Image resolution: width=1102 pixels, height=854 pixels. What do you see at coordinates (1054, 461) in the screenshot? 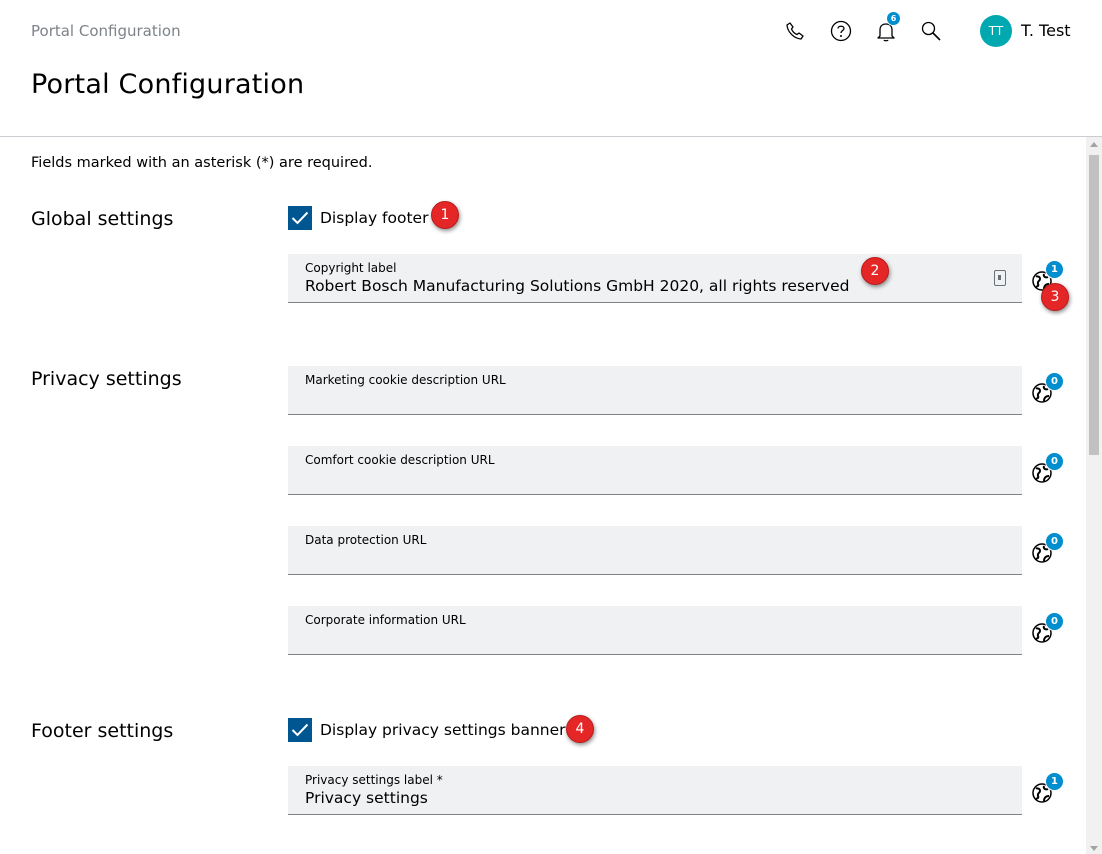
I see `comfort-cookie-translation-count-badge: 0` at bounding box center [1054, 461].